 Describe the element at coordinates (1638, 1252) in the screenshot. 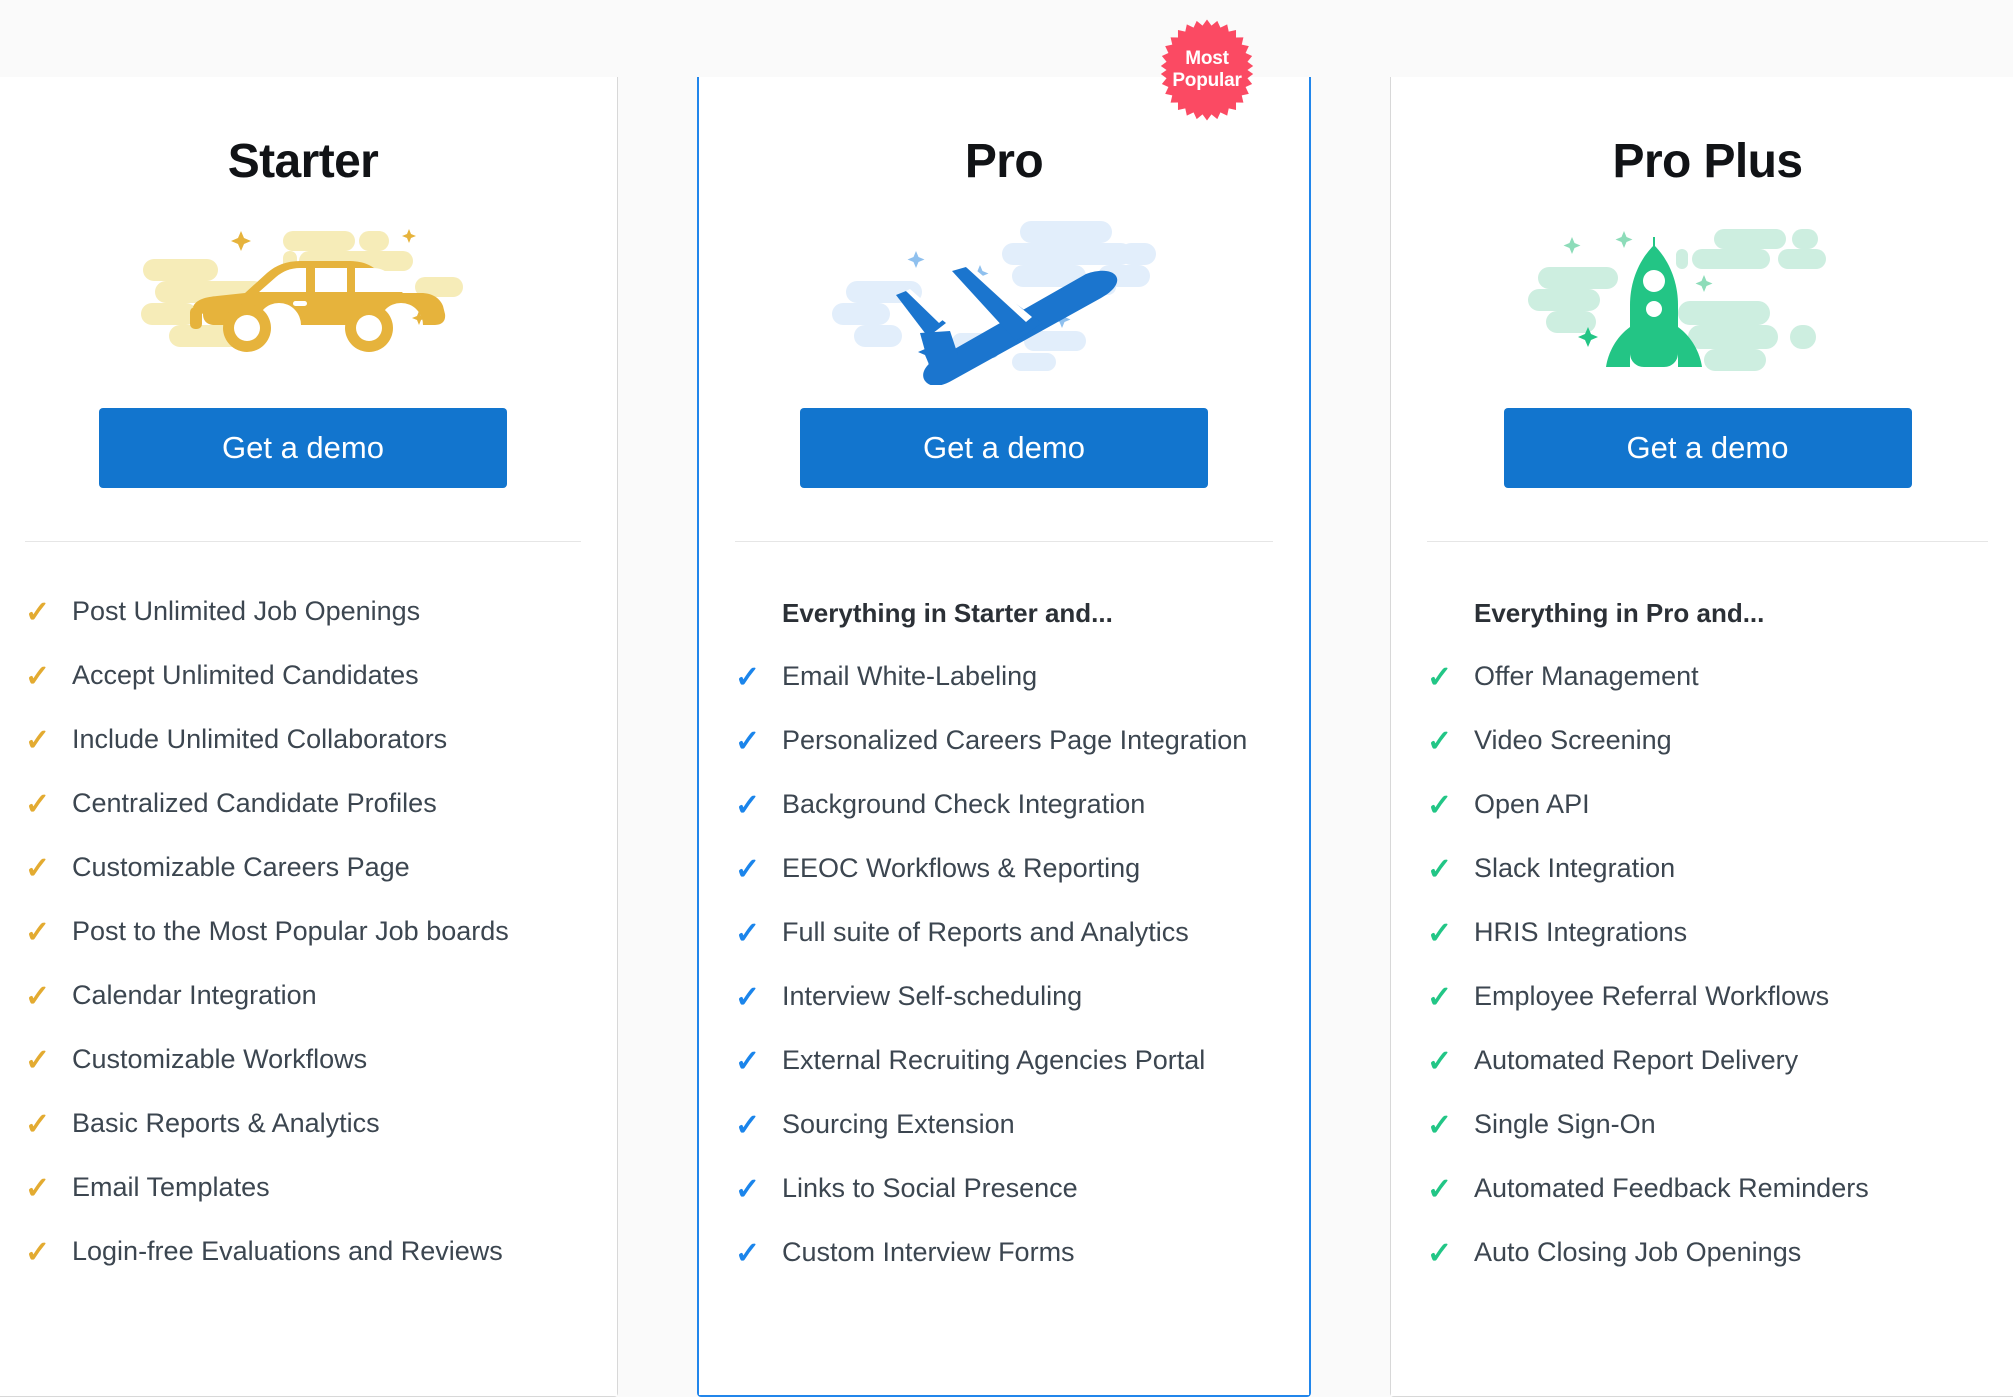

I see `feature-label: Auto Closing Job Openings` at that location.